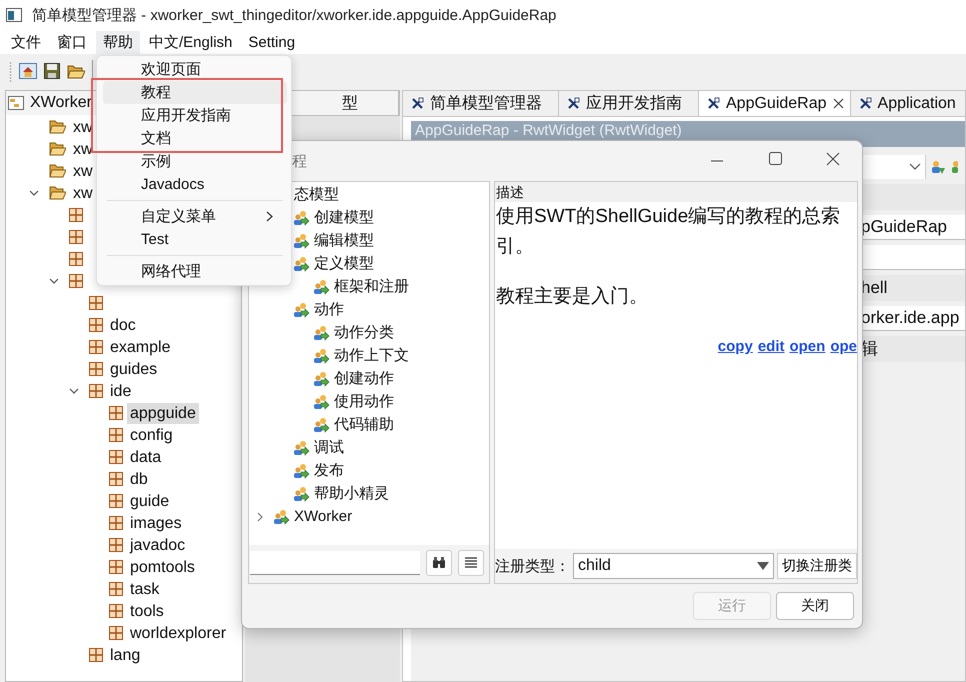 The width and height of the screenshot is (966, 682). Describe the element at coordinates (316, 194) in the screenshot. I see `tree-item: 态模型` at that location.